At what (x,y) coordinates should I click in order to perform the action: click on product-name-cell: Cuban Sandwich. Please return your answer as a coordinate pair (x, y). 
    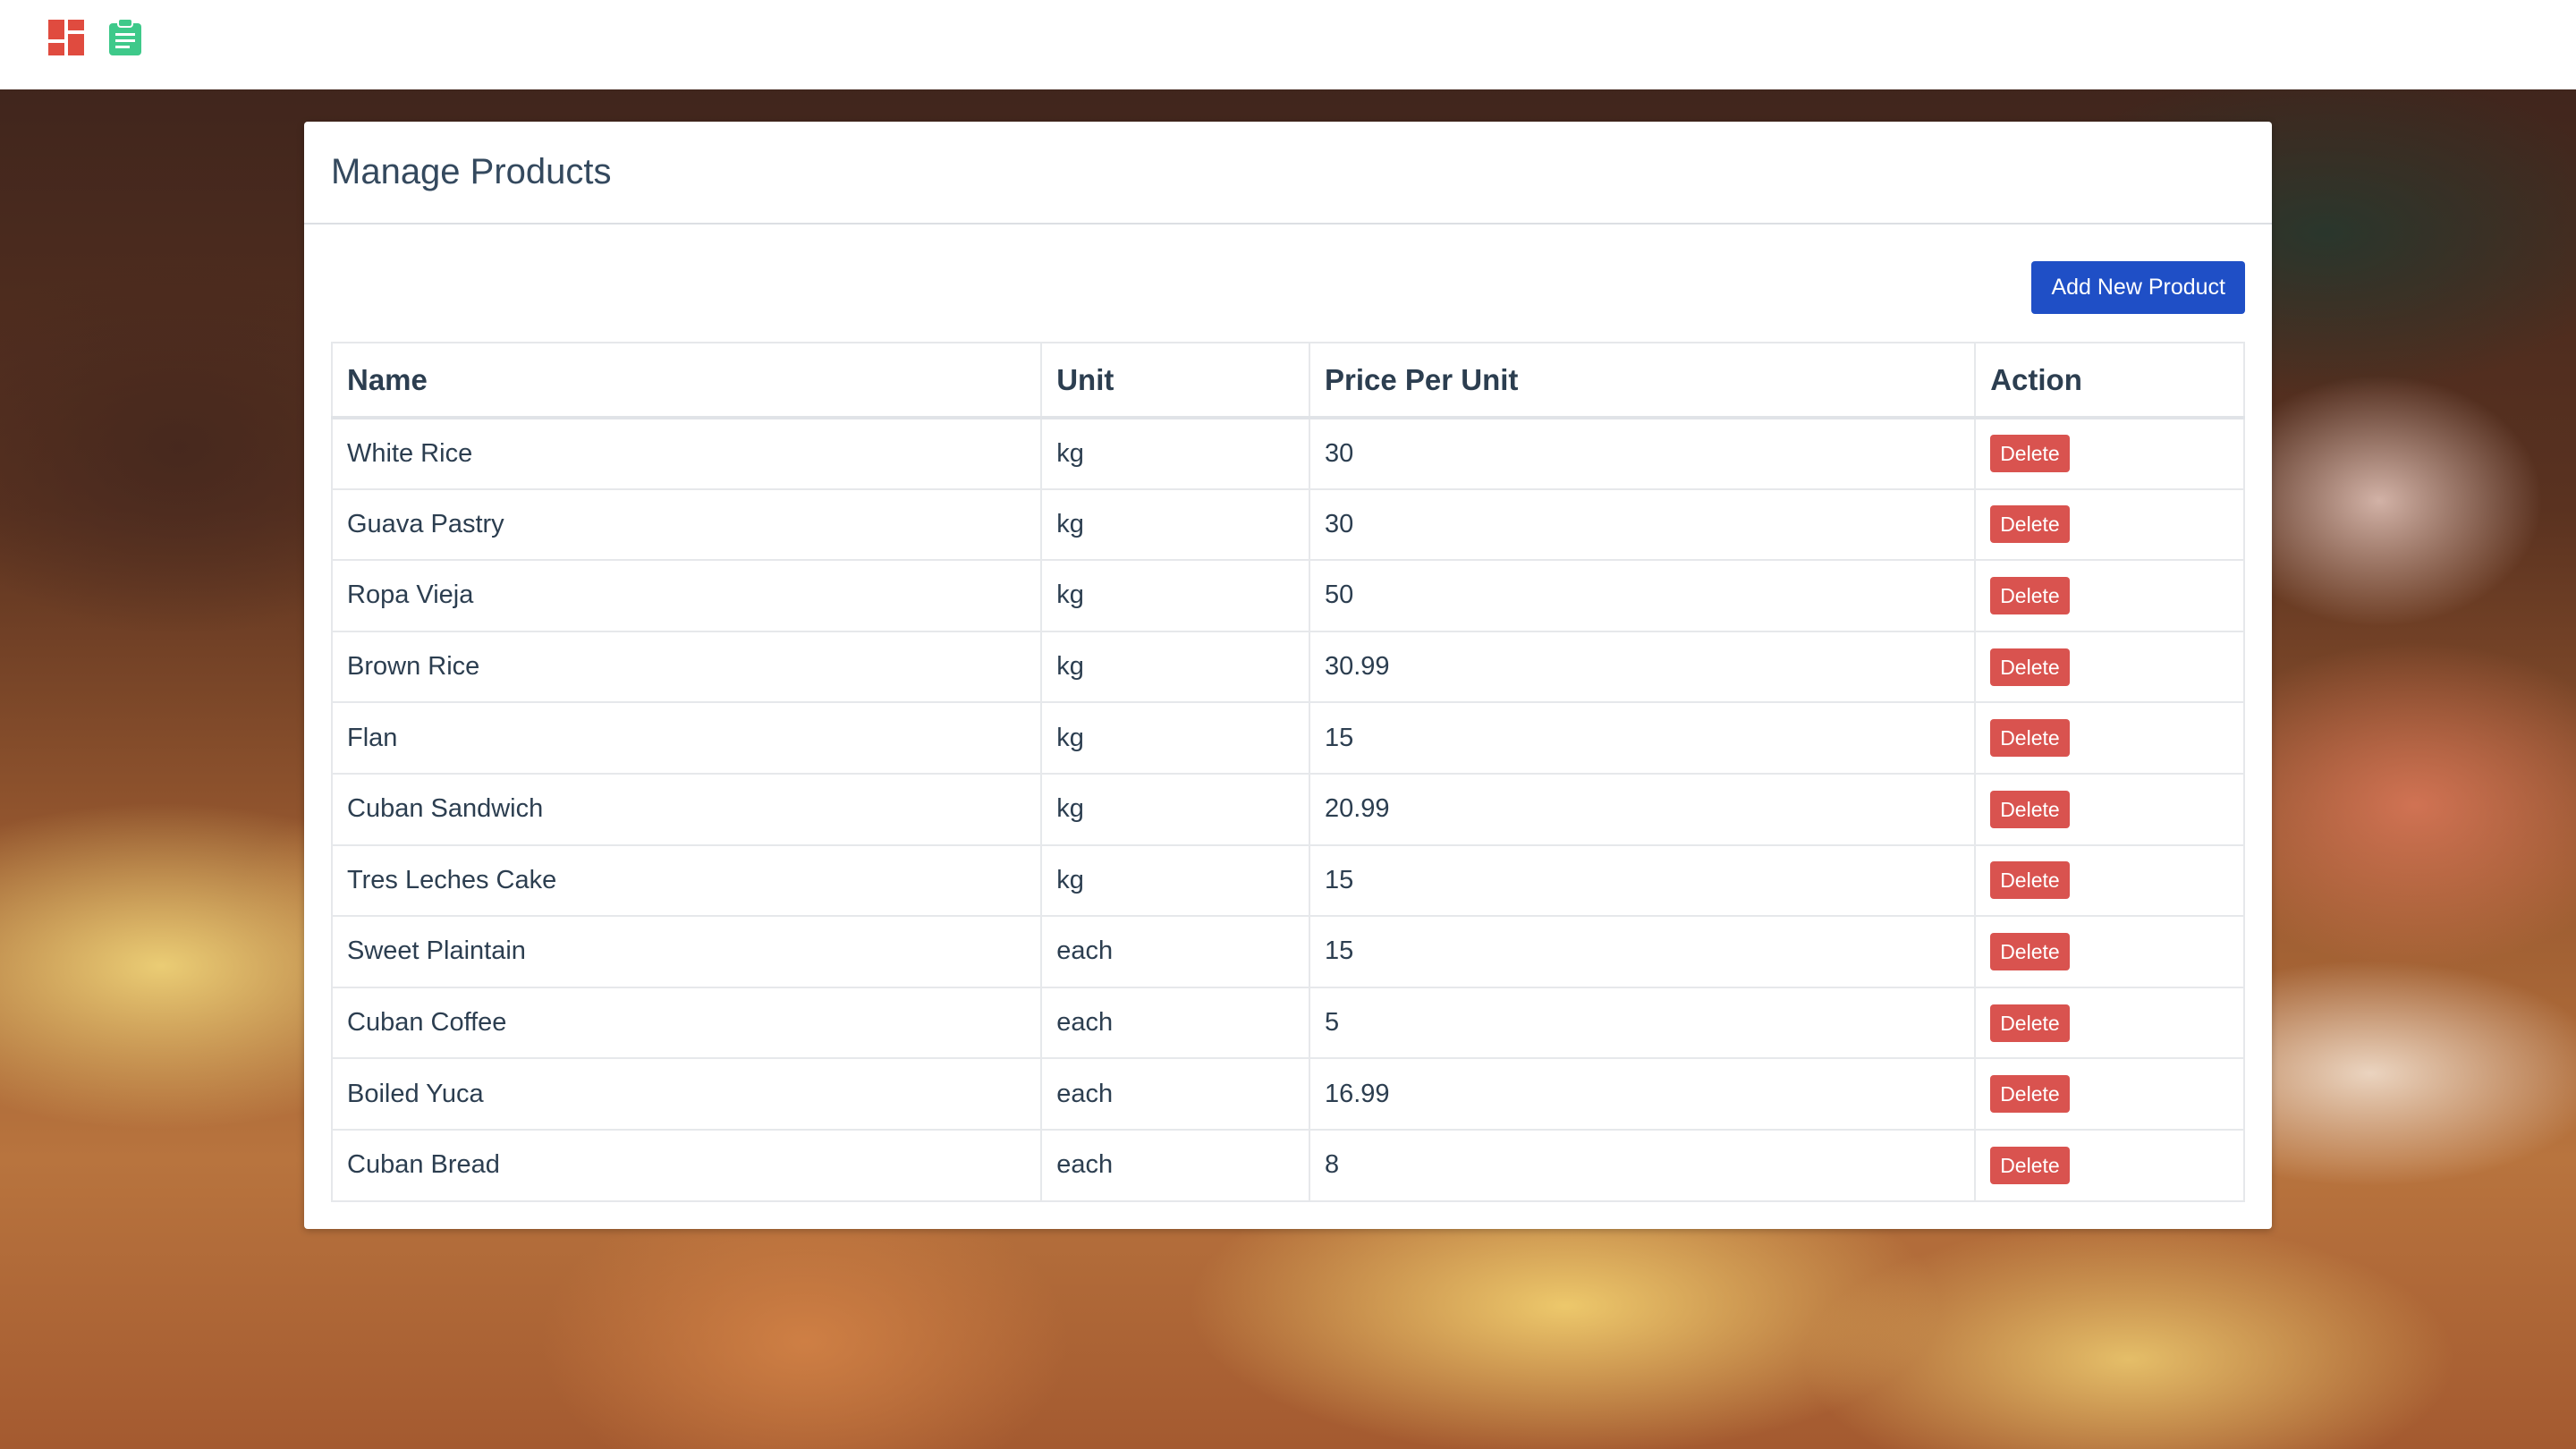
    Looking at the image, I should click on (686, 809).